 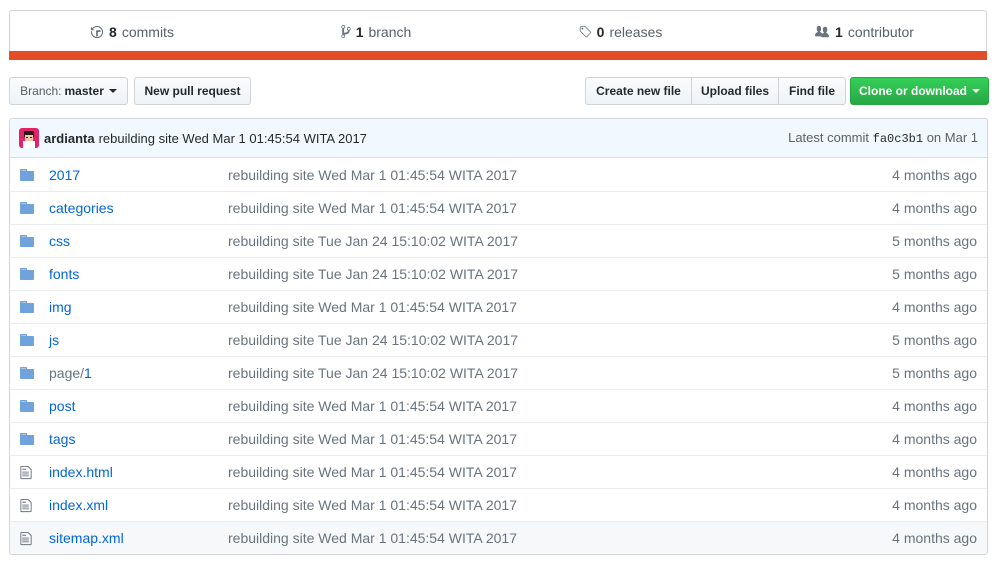 I want to click on file-name-link: page/1, so click(x=138, y=373).